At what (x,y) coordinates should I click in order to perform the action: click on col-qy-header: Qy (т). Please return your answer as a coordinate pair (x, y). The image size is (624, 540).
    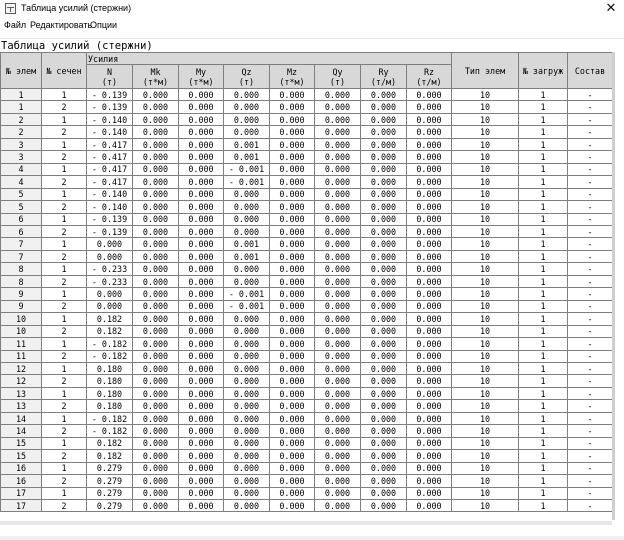
    Looking at the image, I should click on (337, 76).